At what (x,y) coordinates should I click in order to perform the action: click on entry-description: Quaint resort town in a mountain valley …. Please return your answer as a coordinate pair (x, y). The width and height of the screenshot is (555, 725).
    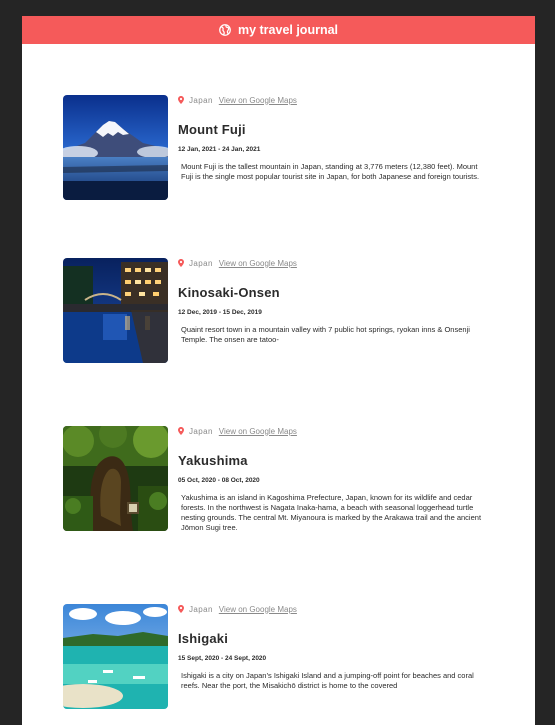
    Looking at the image, I should click on (325, 334).